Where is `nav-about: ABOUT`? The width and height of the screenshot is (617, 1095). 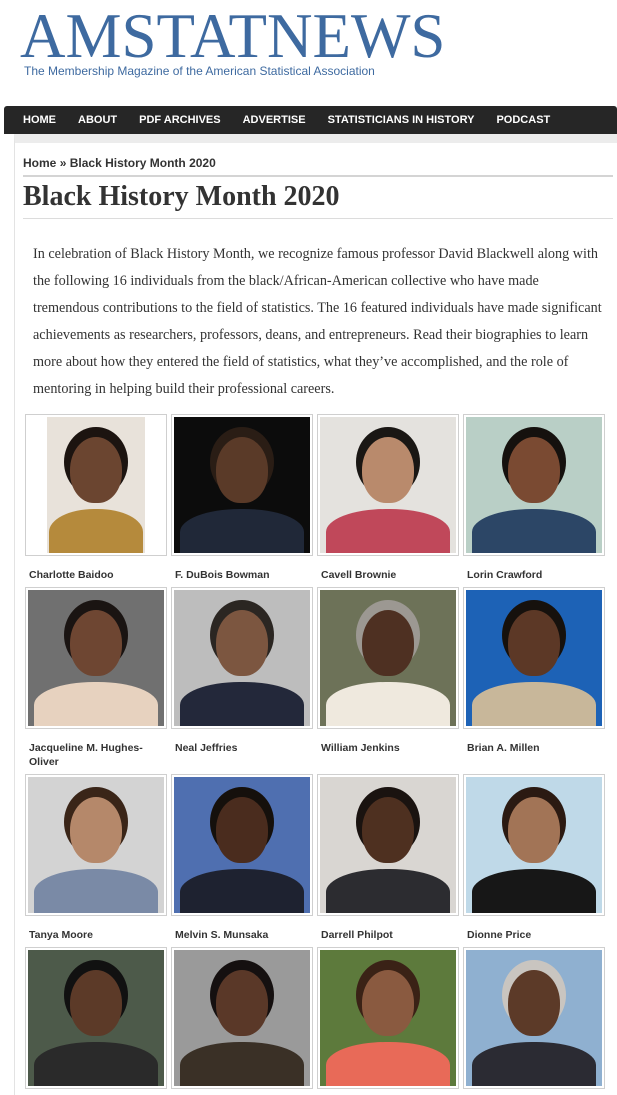
nav-about: ABOUT is located at coordinates (97, 120).